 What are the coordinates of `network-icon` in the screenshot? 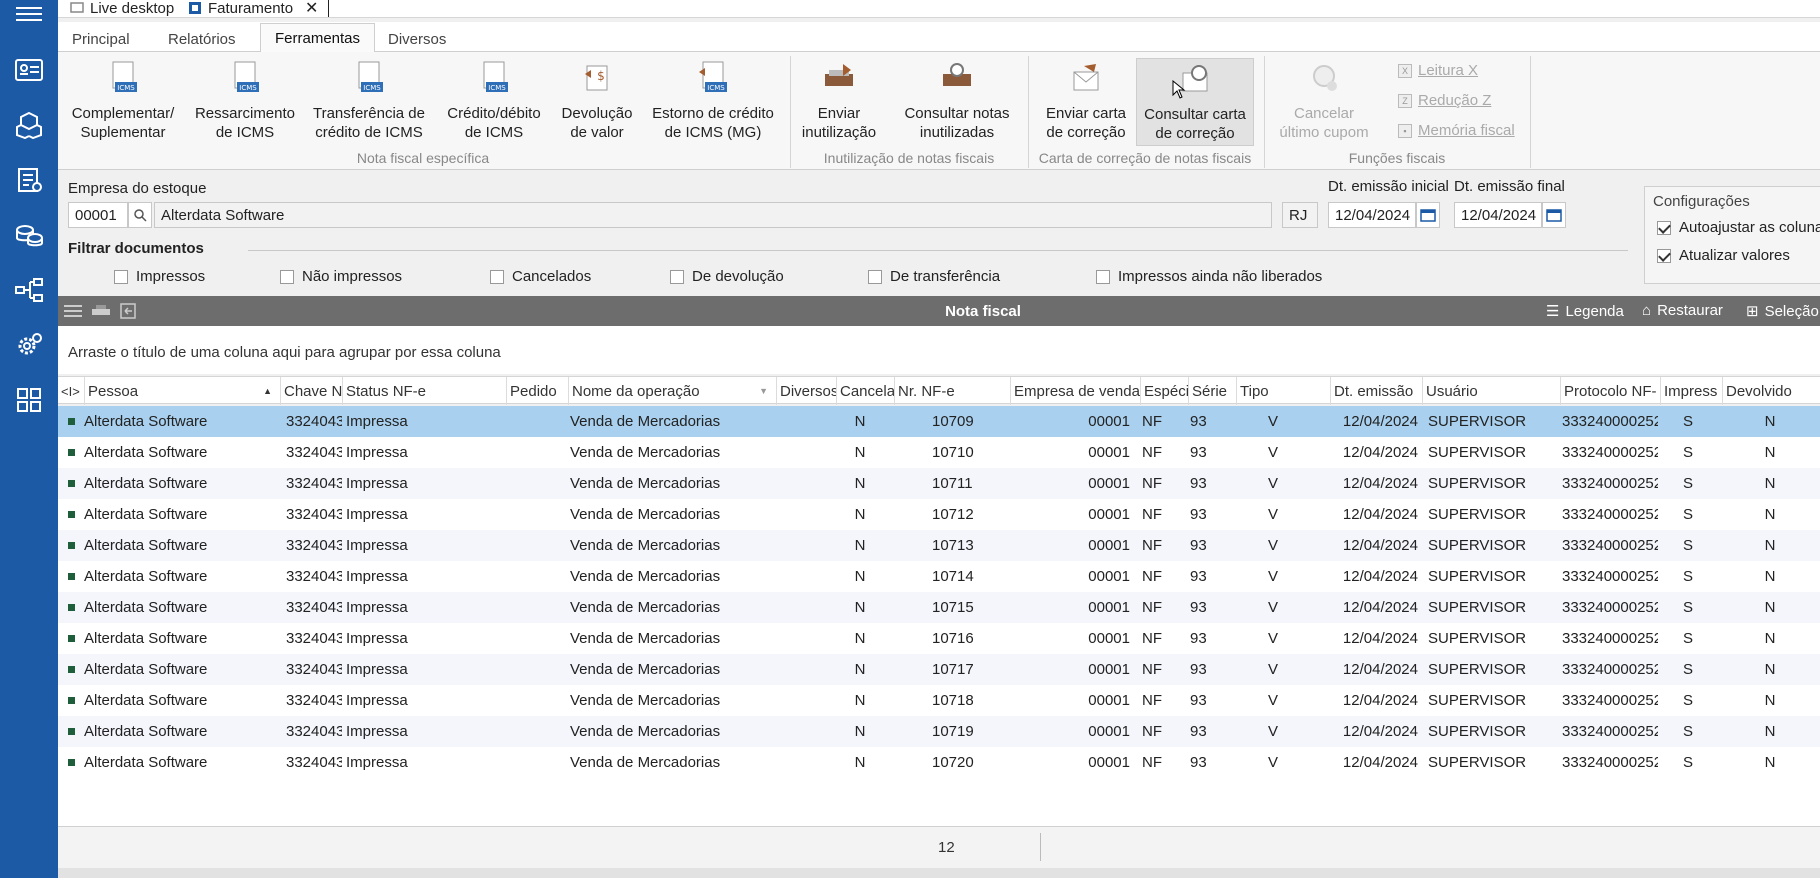 It's located at (29, 290).